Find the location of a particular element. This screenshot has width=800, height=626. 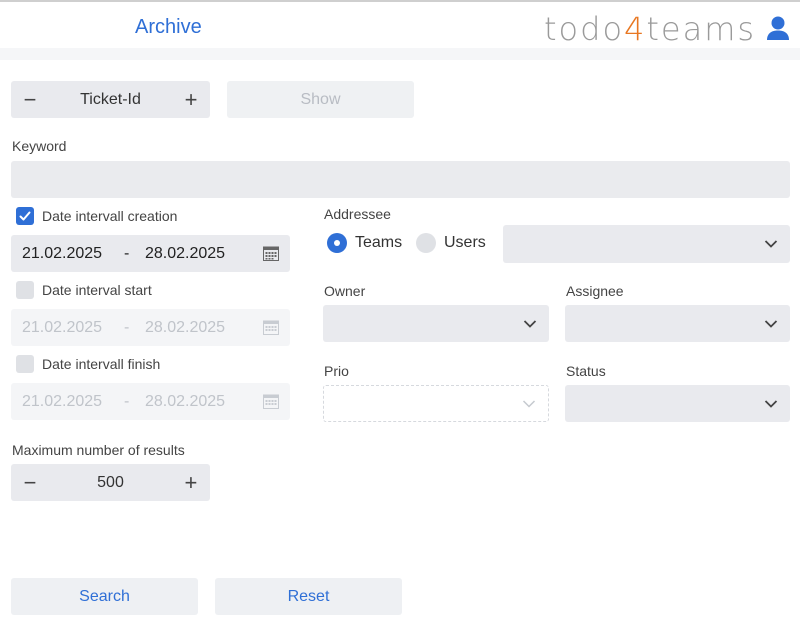

date-finish-checkbox is located at coordinates (25, 364).